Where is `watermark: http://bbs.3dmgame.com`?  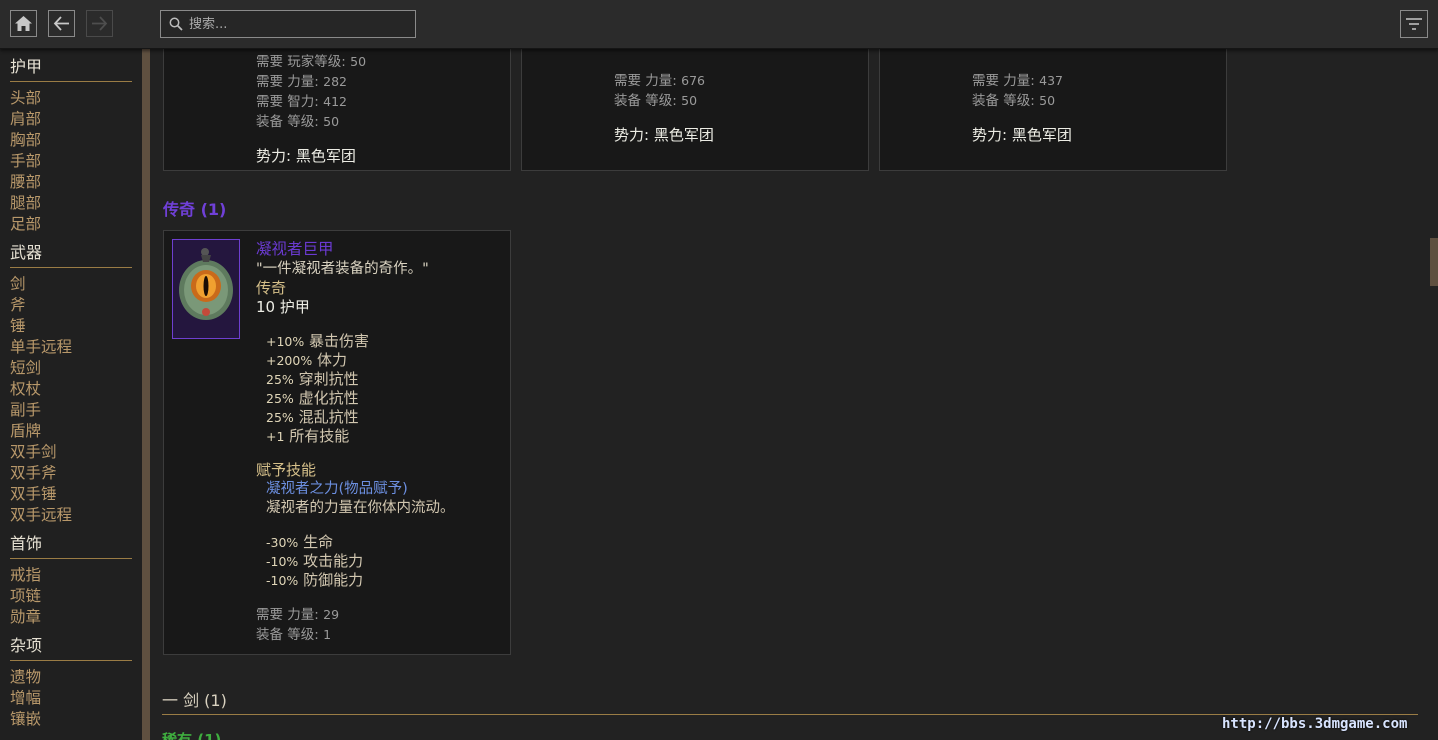
watermark: http://bbs.3dmgame.com is located at coordinates (1315, 724).